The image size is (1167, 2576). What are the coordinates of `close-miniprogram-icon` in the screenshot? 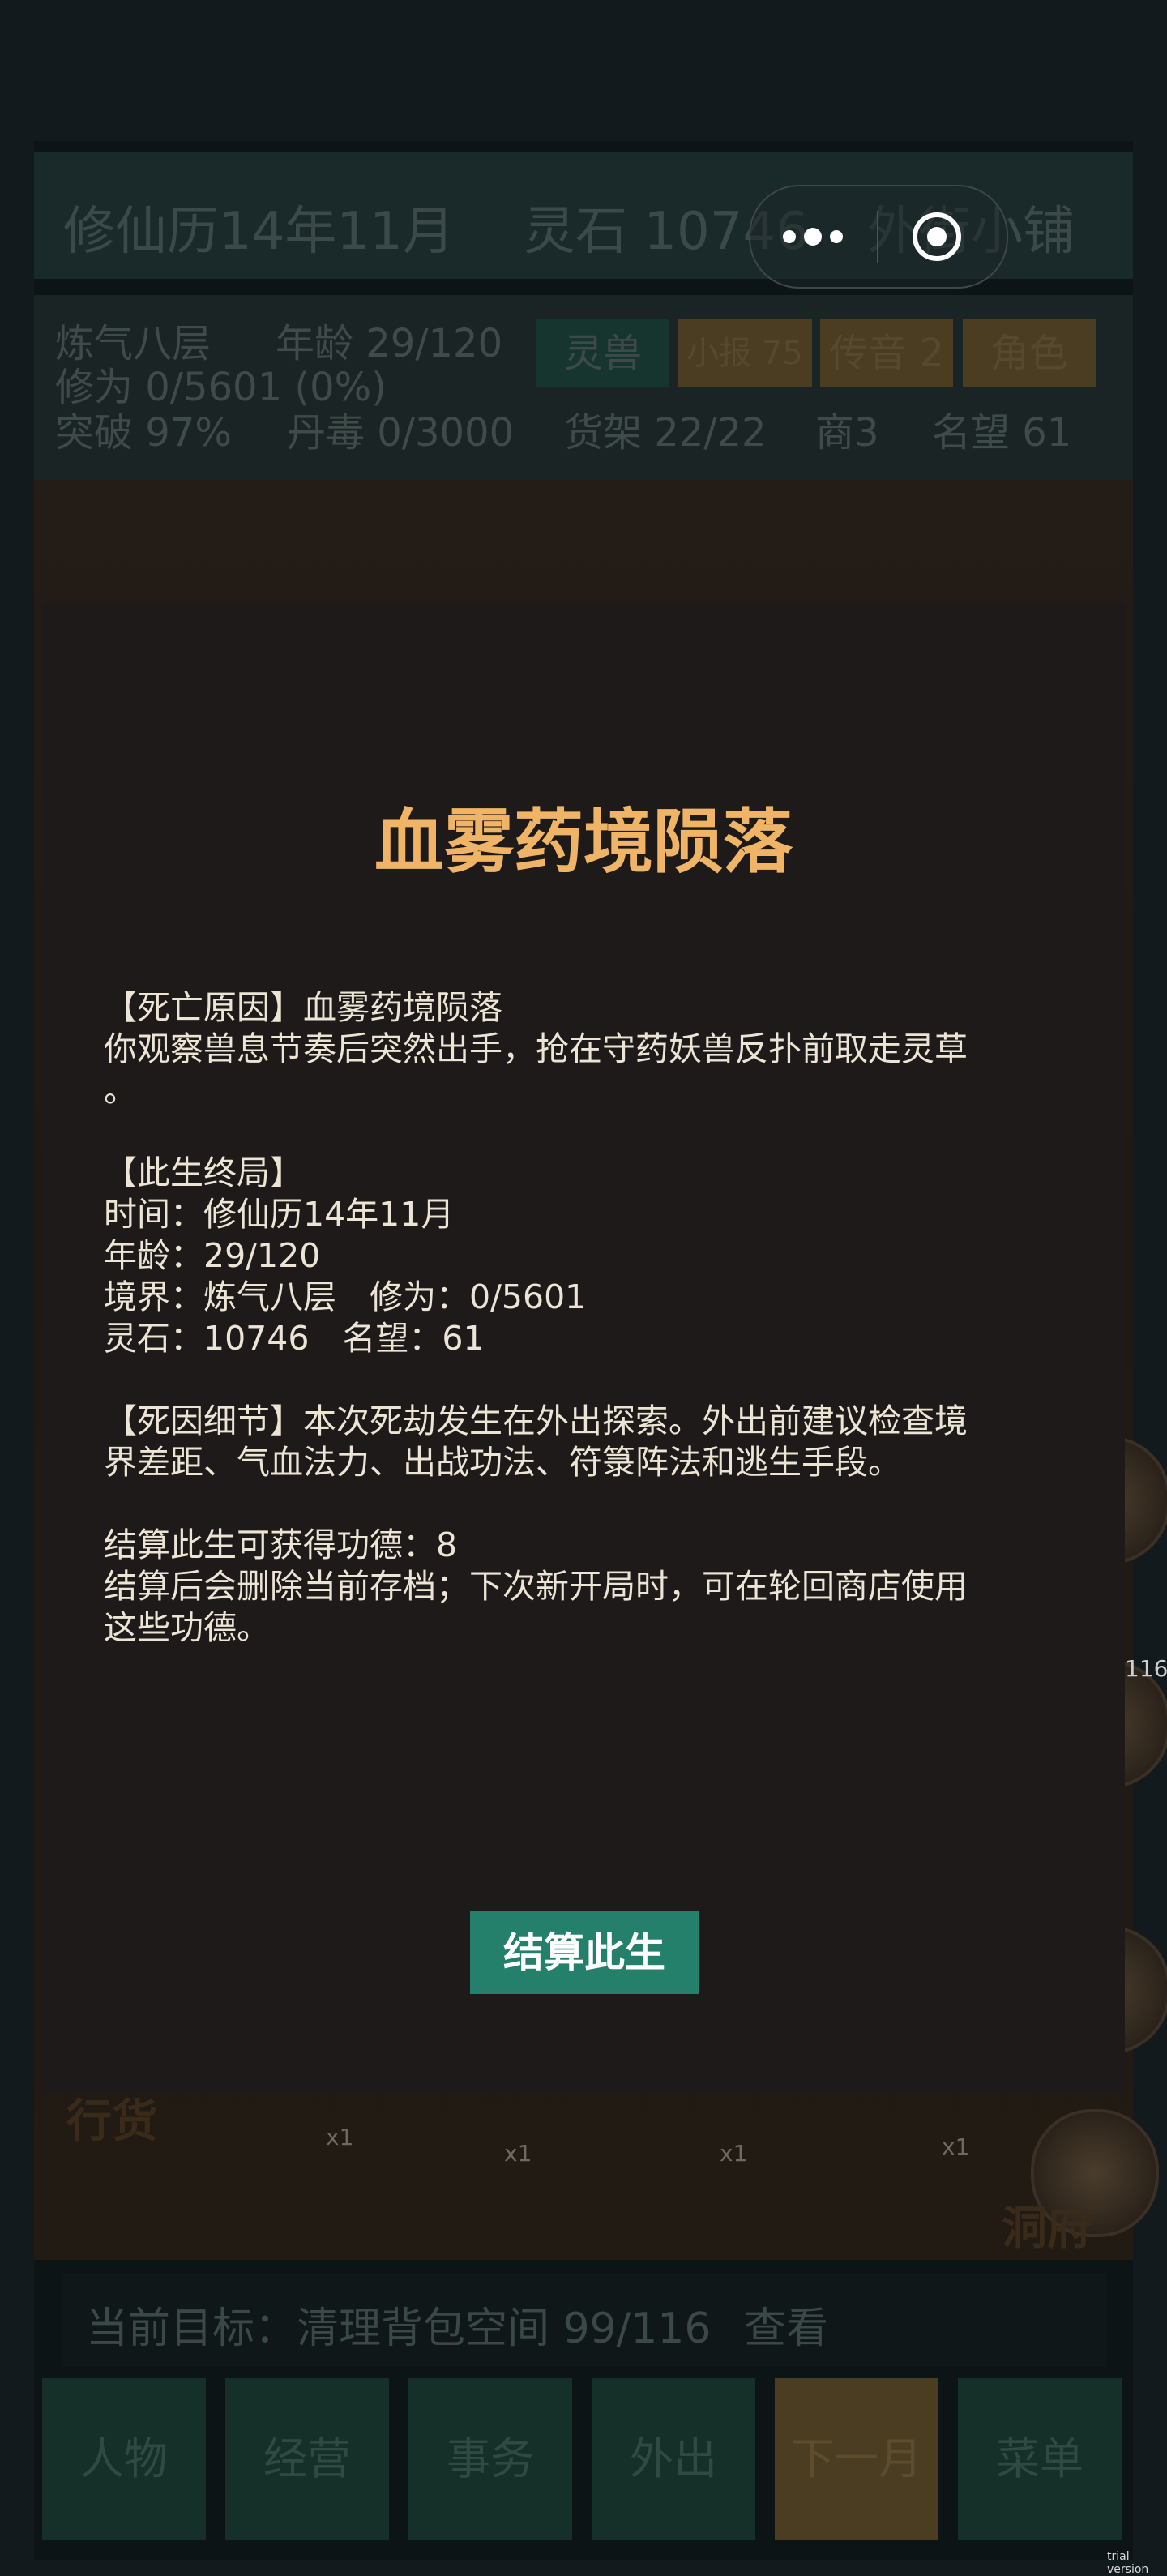 It's located at (937, 237).